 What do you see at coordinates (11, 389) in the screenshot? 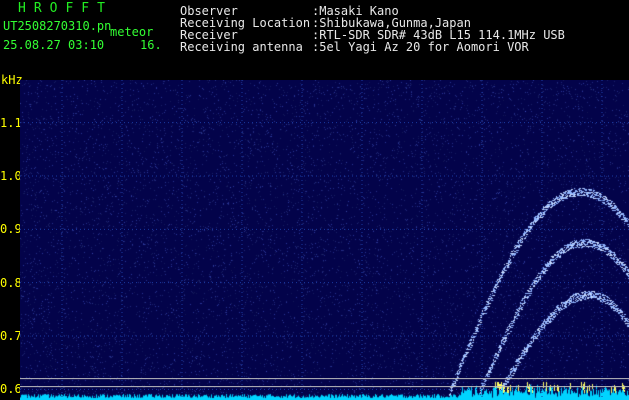
I see `y-tick-label: 0.6` at bounding box center [11, 389].